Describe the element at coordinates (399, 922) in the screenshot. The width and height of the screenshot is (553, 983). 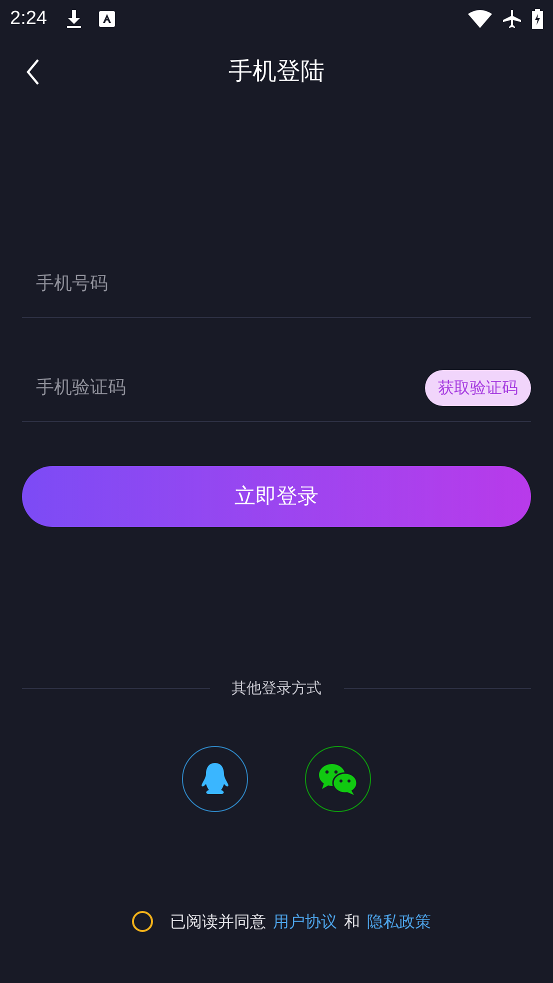
I see `policy-link: 隐私政策` at that location.